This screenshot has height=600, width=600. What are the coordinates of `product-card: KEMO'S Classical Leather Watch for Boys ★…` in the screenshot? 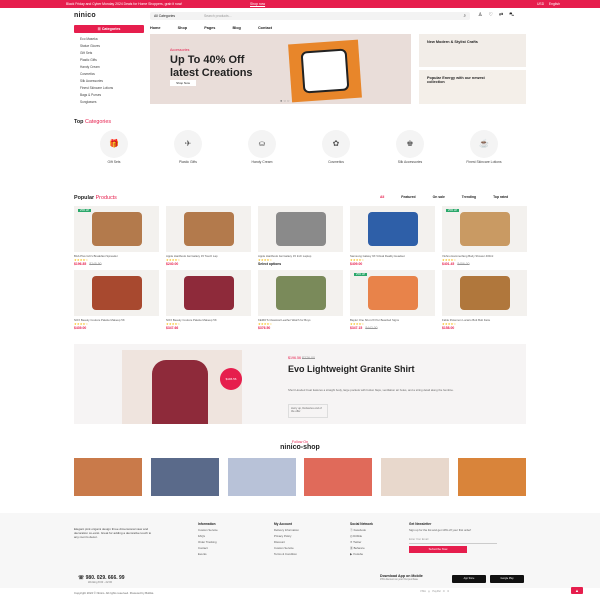 It's located at (300, 300).